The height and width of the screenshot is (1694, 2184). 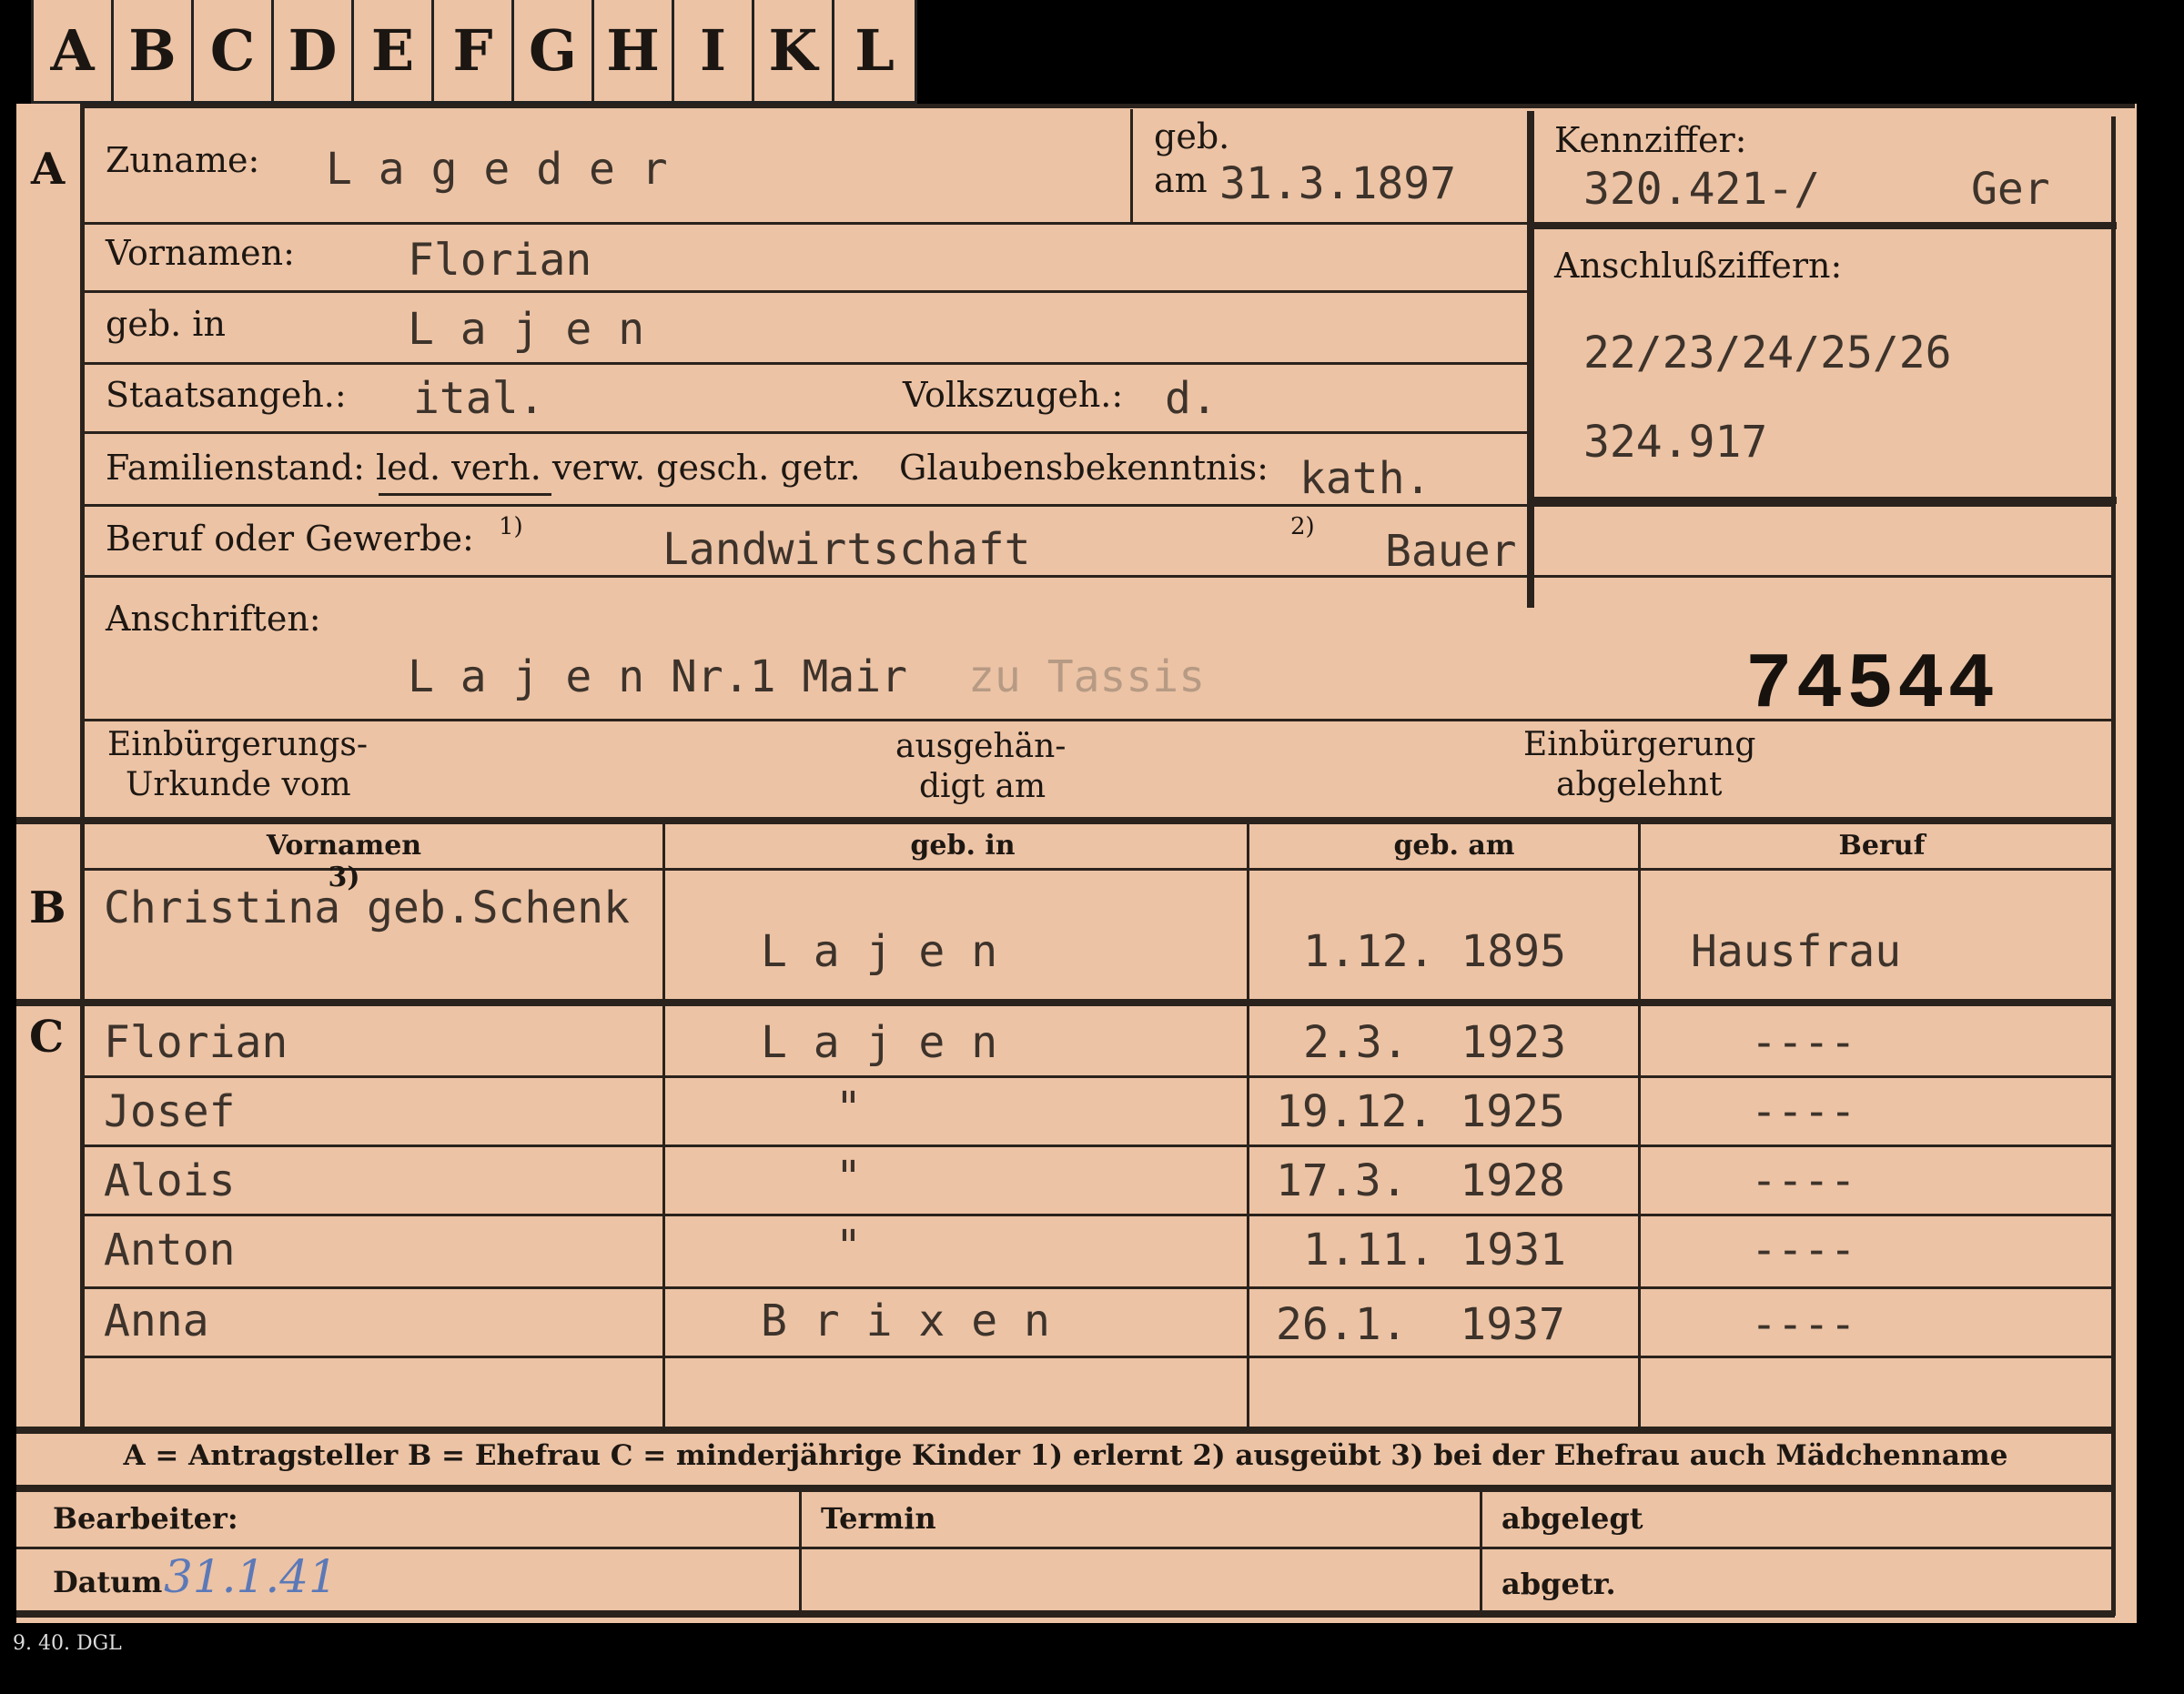 I want to click on kennziffer-label: Kennziffer:, so click(x=1651, y=140).